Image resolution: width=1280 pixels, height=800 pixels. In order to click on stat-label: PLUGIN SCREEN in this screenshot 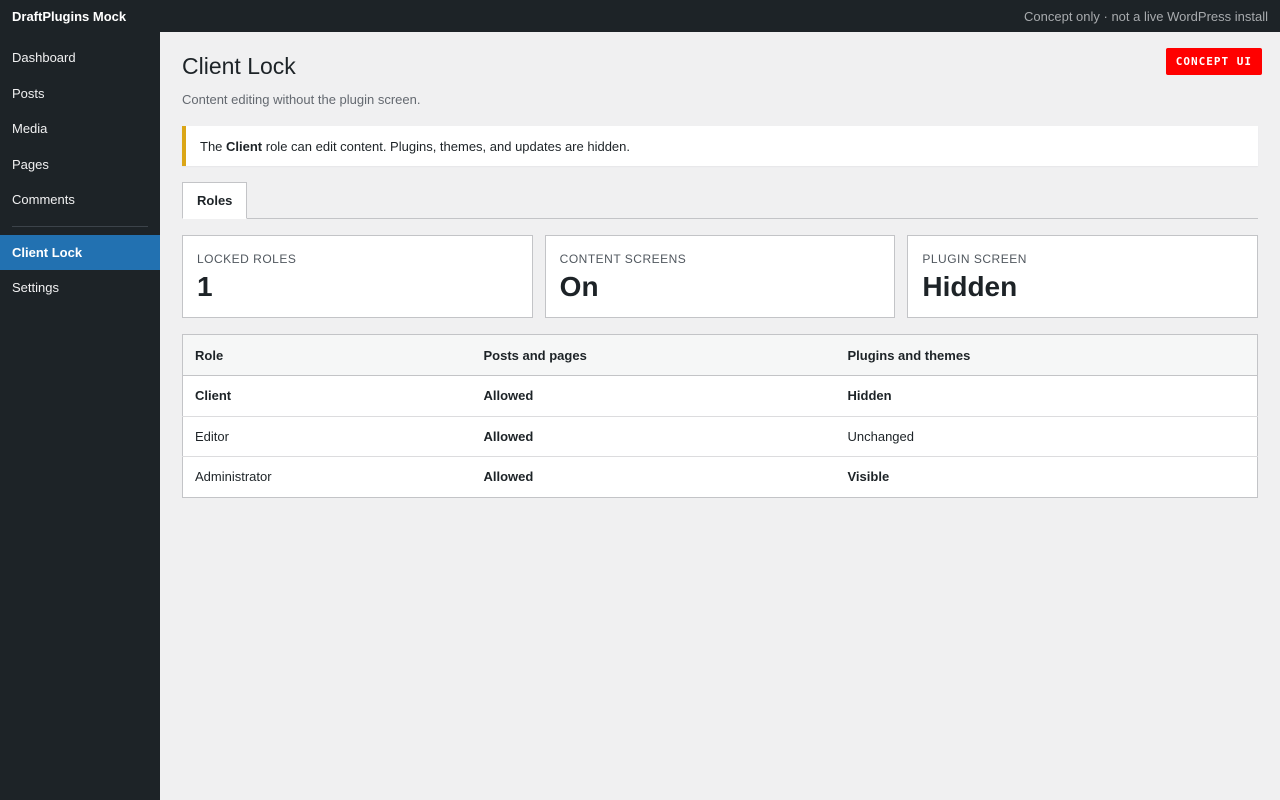, I will do `click(974, 259)`.